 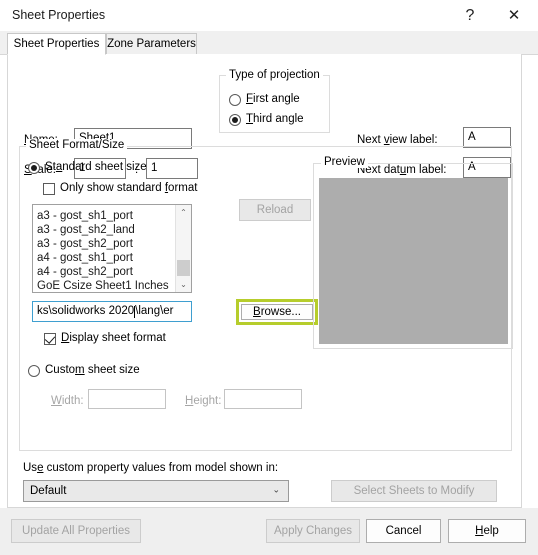 What do you see at coordinates (344, 162) in the screenshot?
I see `preview-title: Preview` at bounding box center [344, 162].